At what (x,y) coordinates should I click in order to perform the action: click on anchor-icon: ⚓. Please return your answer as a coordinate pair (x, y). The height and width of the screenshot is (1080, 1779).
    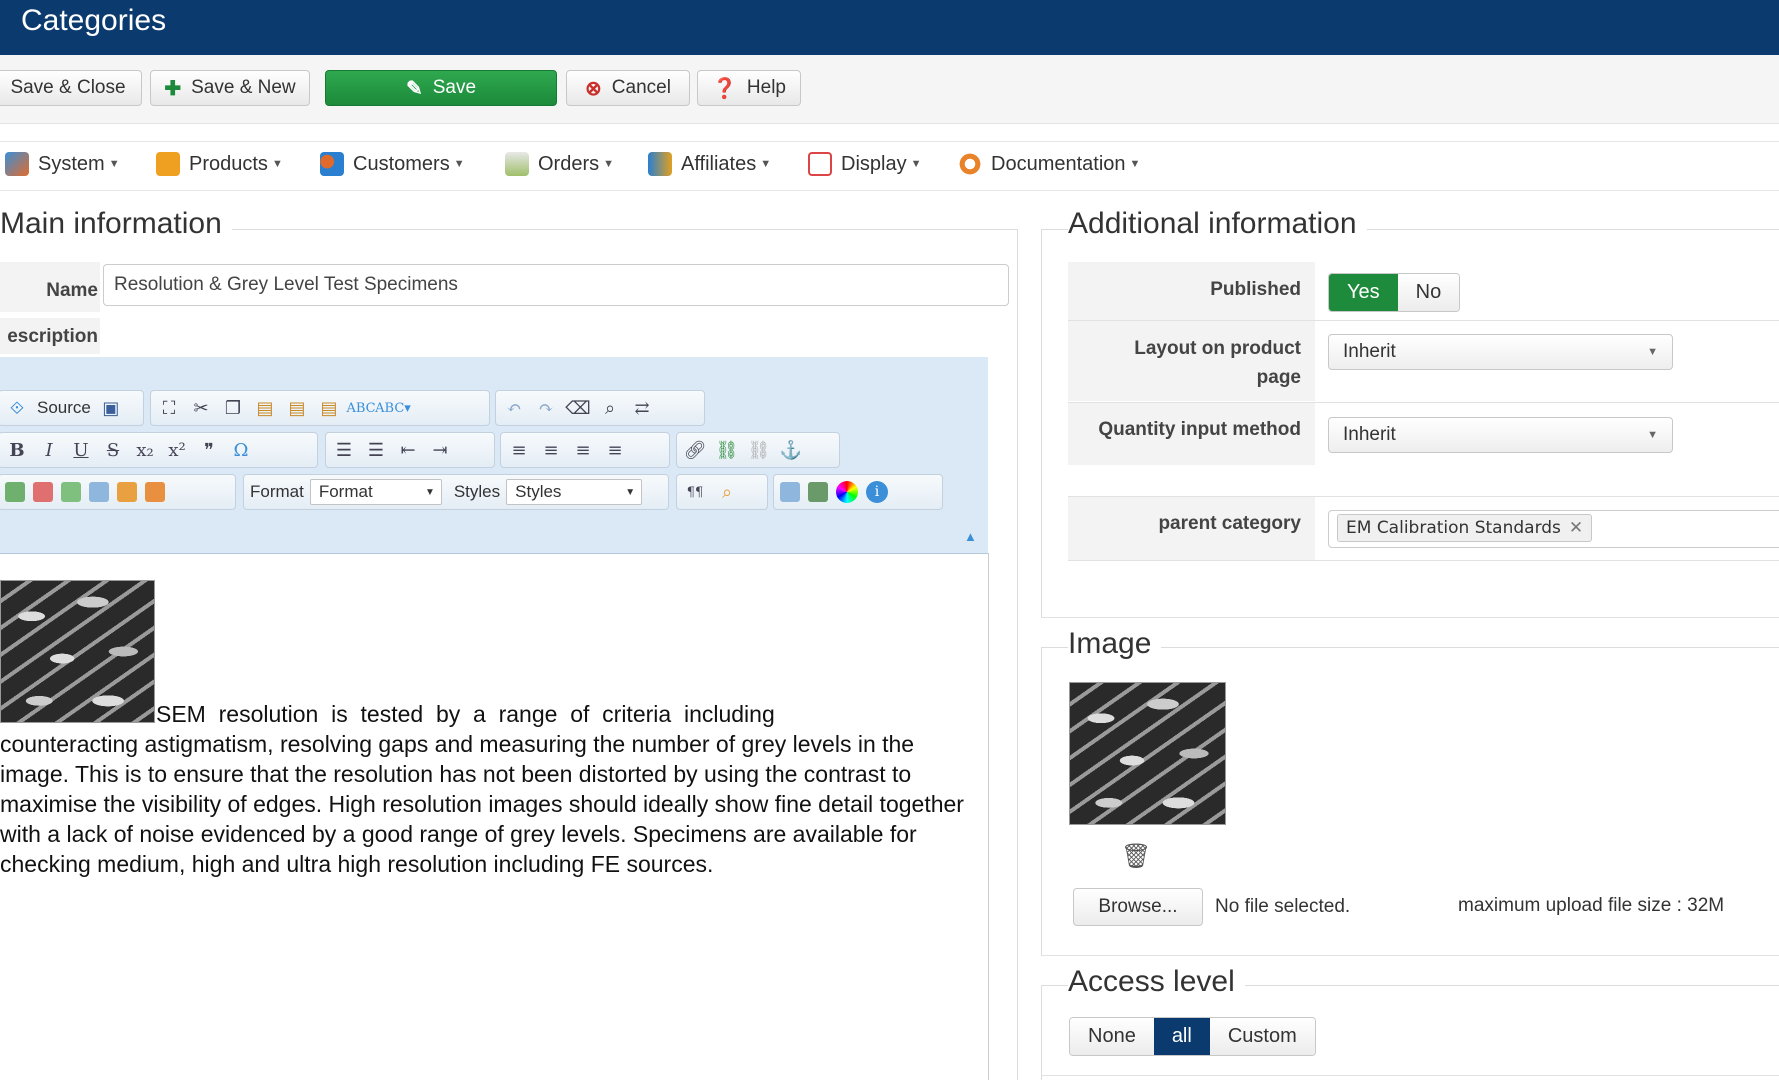
    Looking at the image, I should click on (791, 450).